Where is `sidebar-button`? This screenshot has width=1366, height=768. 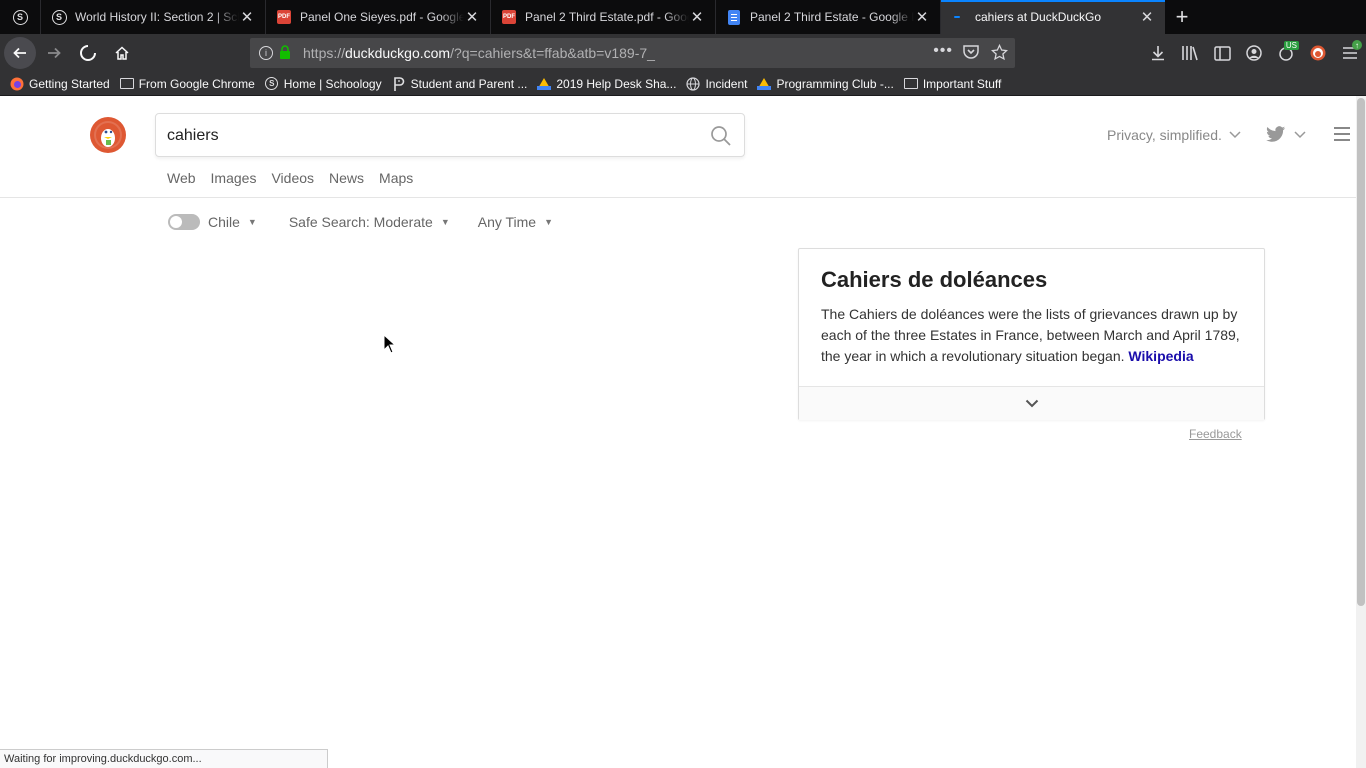
sidebar-button is located at coordinates (1222, 53).